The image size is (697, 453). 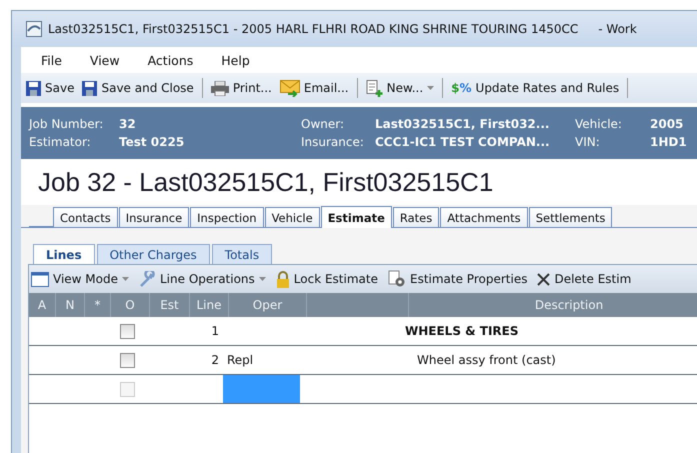 I want to click on window-title: Last032515C1, First032515C1 - 2005 HARL FLHRI ROAD KING SHRINE TOURING 1450CC, so click(x=313, y=29).